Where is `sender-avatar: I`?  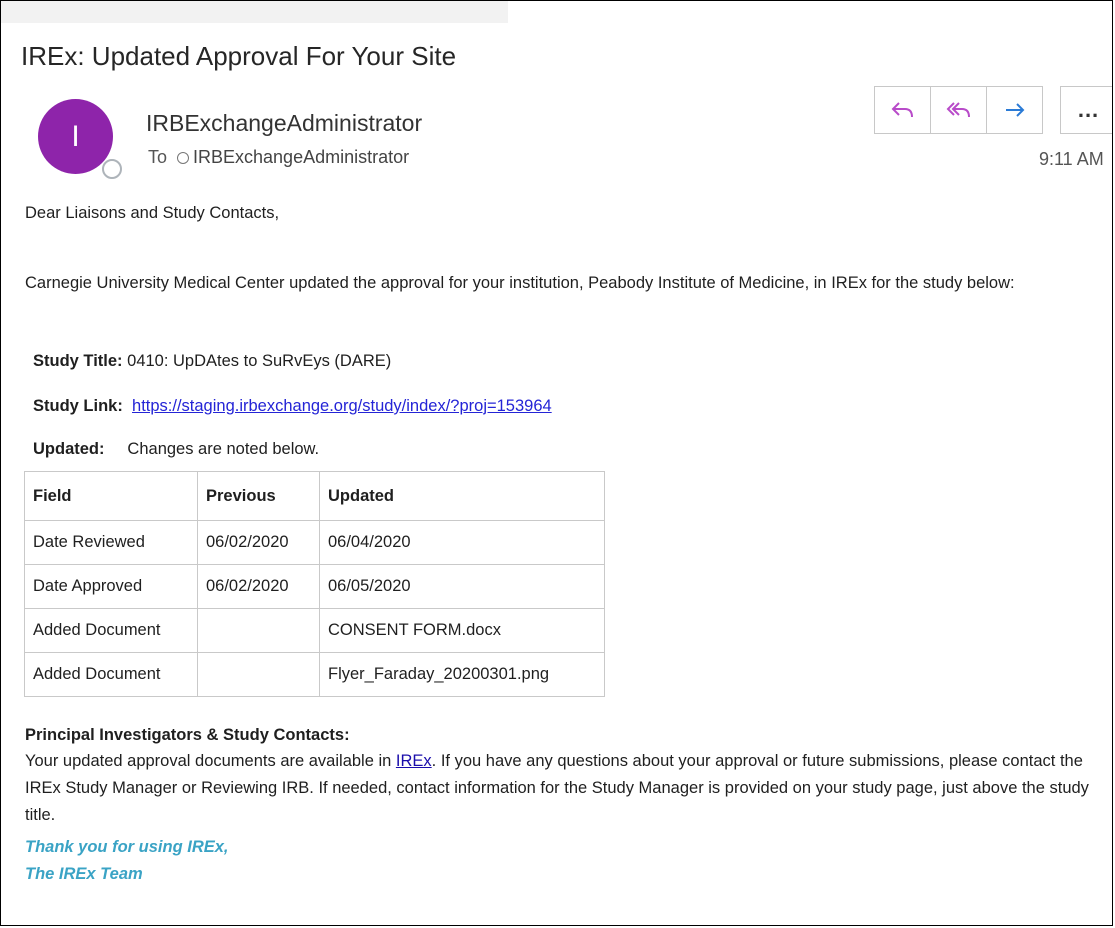 sender-avatar: I is located at coordinates (75, 136).